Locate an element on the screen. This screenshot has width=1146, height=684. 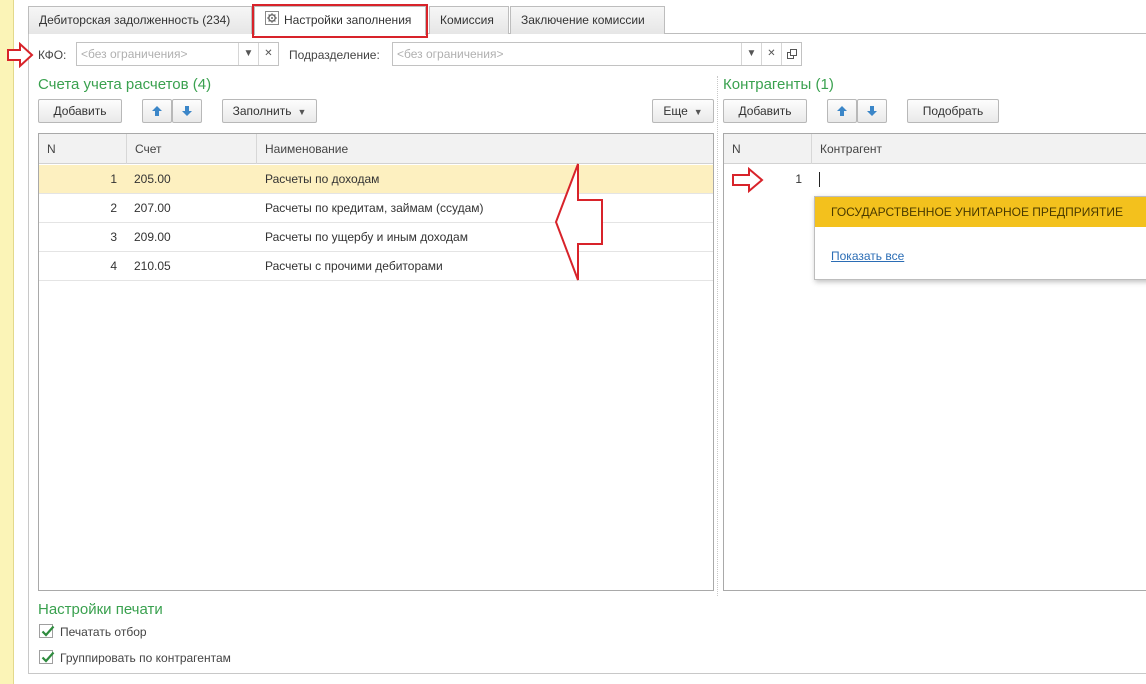
accounts-col-account: Счет is located at coordinates (192, 149).